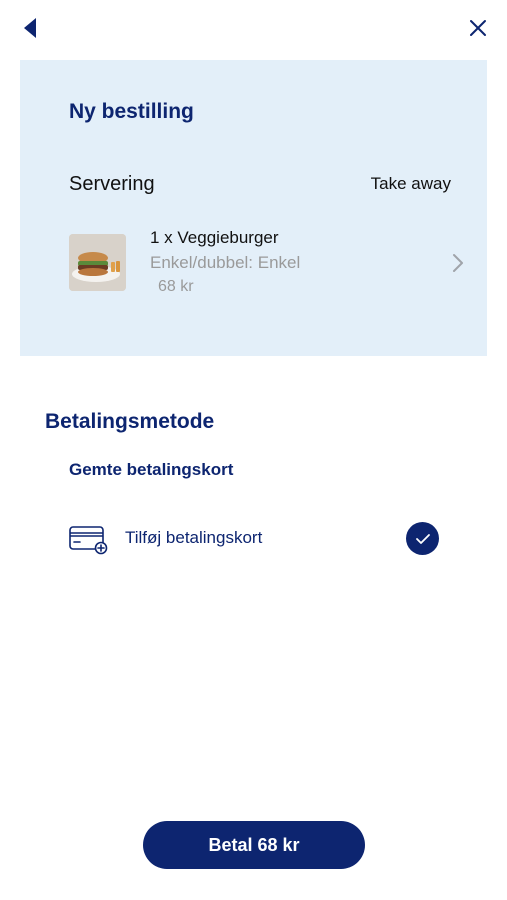  What do you see at coordinates (176, 286) in the screenshot?
I see `item-price: 68 kr` at bounding box center [176, 286].